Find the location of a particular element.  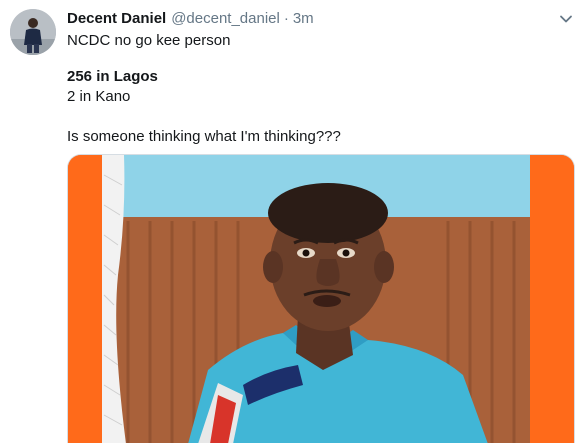

tweet-line: Is someone thinking what I'm thinking??? is located at coordinates (204, 136).